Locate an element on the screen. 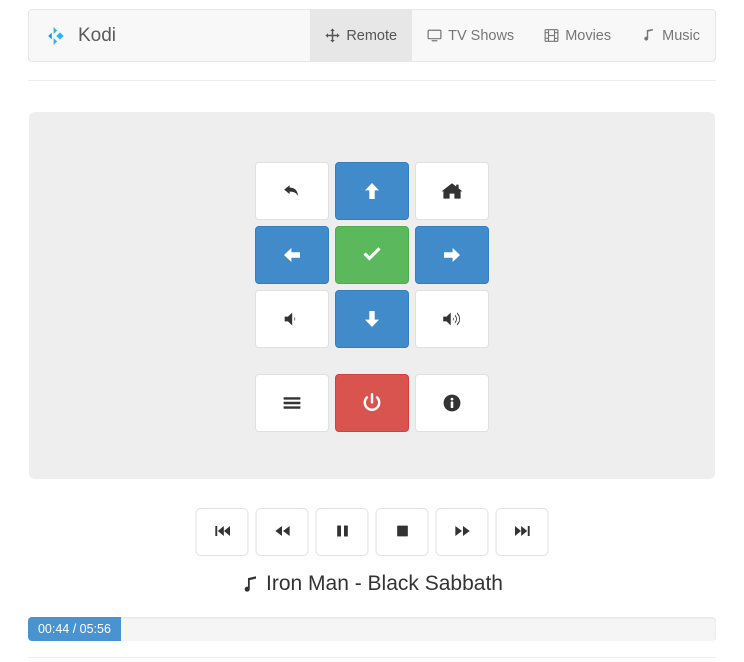 Image resolution: width=744 pixels, height=662 pixels. rewind-icon is located at coordinates (282, 532).